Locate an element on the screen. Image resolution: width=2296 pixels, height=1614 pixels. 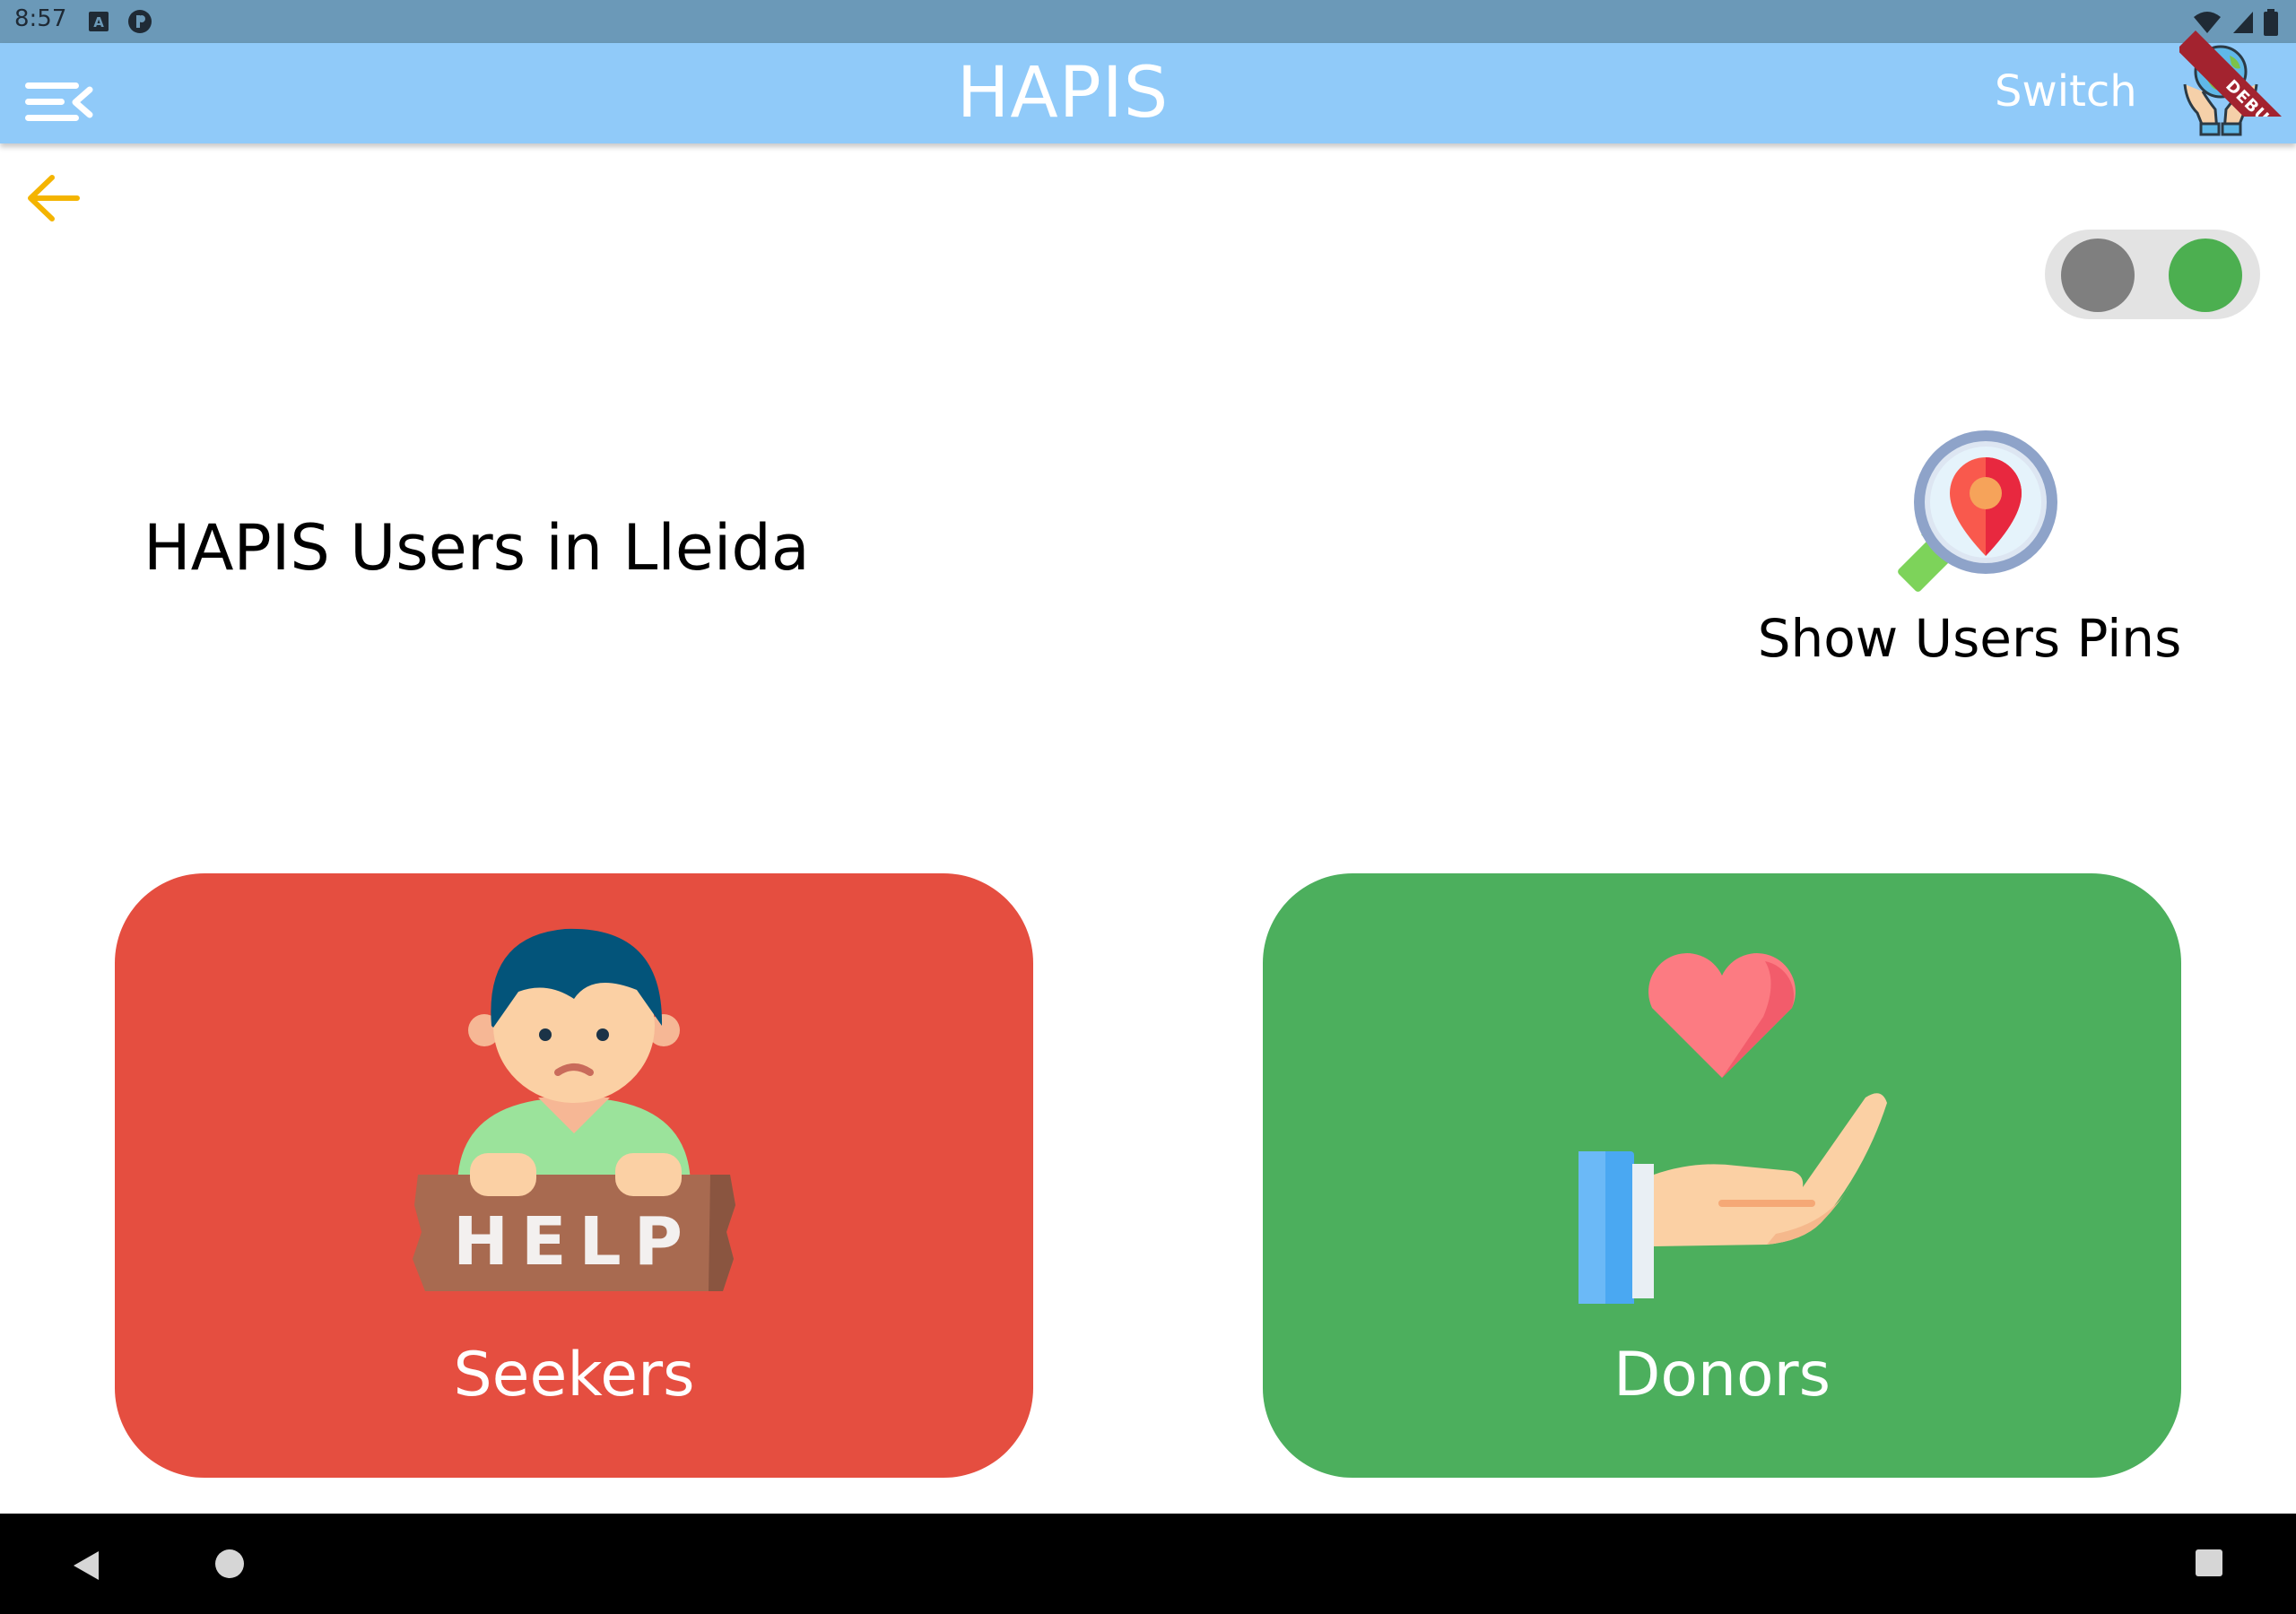
status-right-icons is located at coordinates (2235, 22).